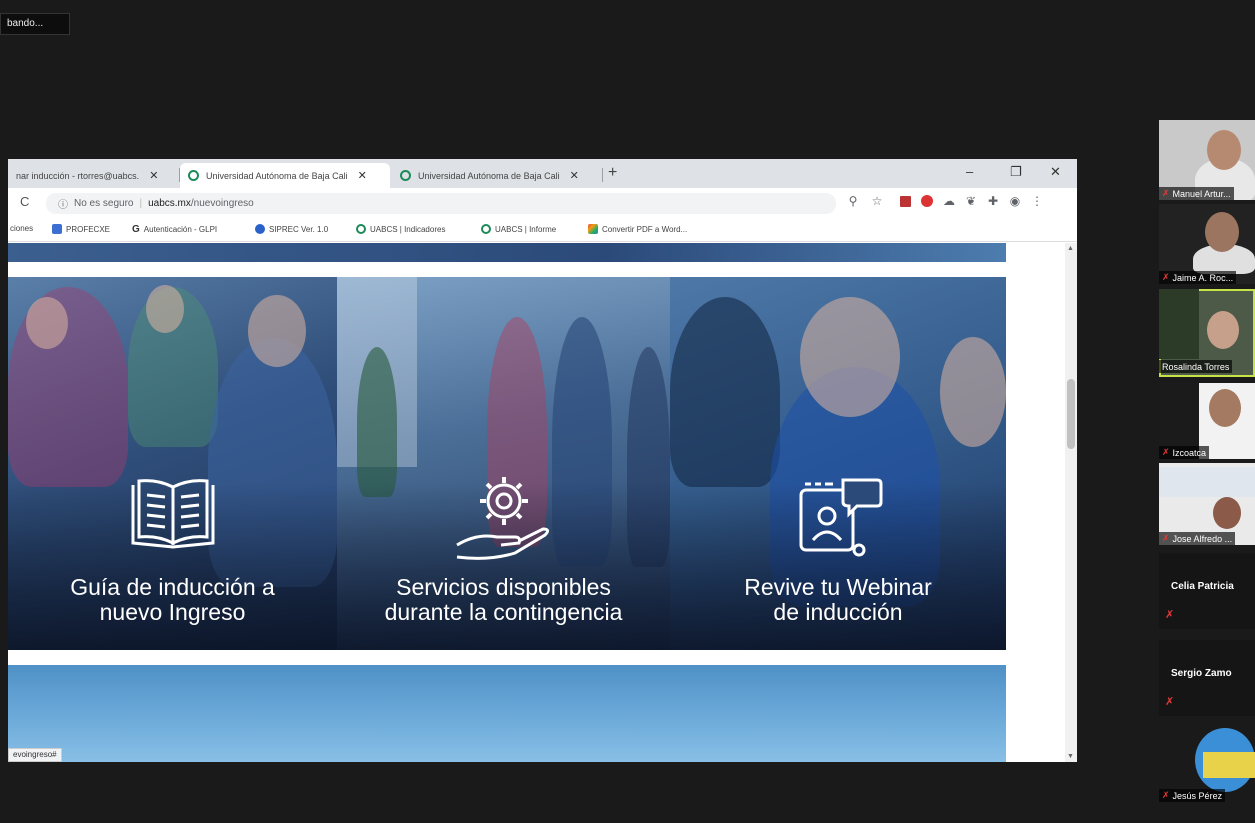 Image resolution: width=1255 pixels, height=823 pixels. I want to click on bookmark-uabcs-informe: UABCS | Informe, so click(518, 229).